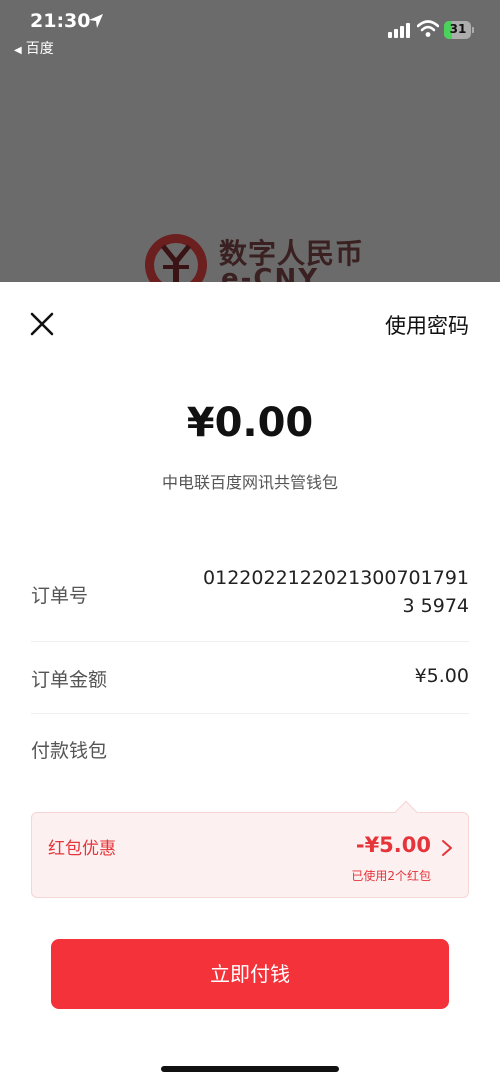 Image resolution: width=500 pixels, height=1083 pixels. Describe the element at coordinates (250, 31) in the screenshot. I see `status-bar: 21:30 ◀ 百度 31` at that location.